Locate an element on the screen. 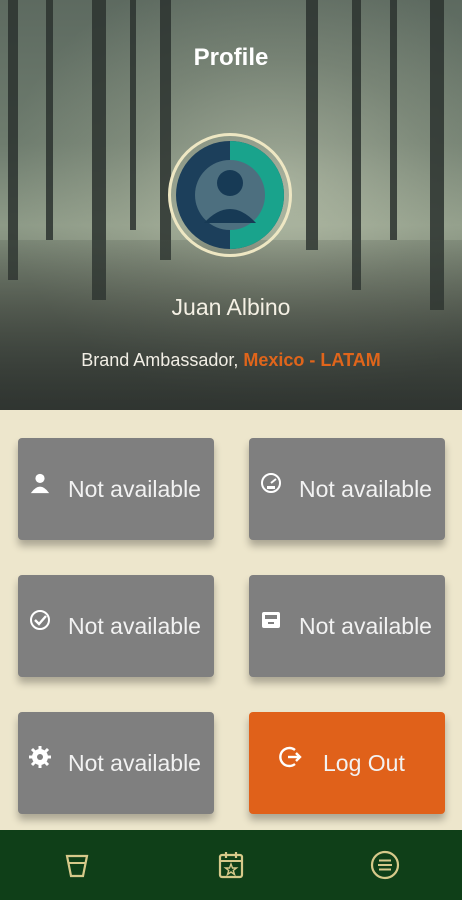 Image resolution: width=462 pixels, height=900 pixels. speedometer-icon is located at coordinates (271, 483).